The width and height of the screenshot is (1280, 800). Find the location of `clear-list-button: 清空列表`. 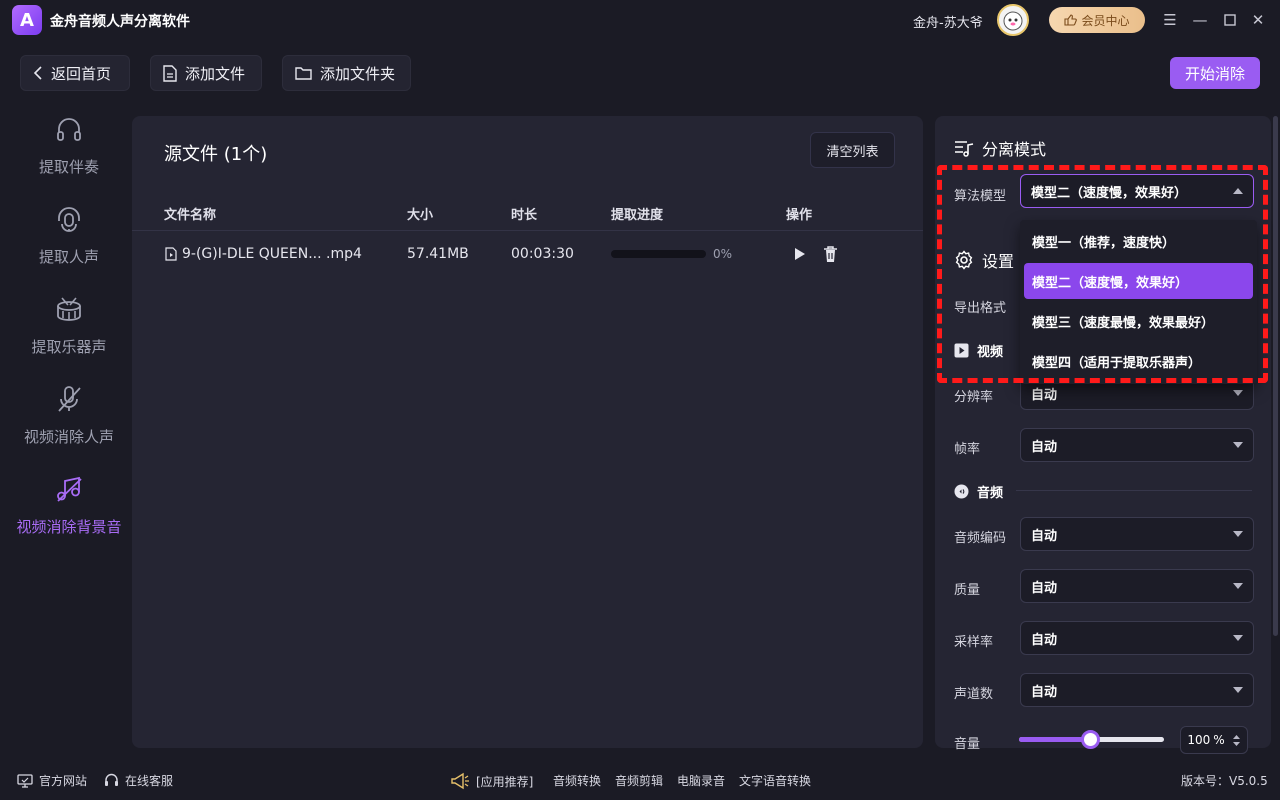

clear-list-button: 清空列表 is located at coordinates (852, 150).